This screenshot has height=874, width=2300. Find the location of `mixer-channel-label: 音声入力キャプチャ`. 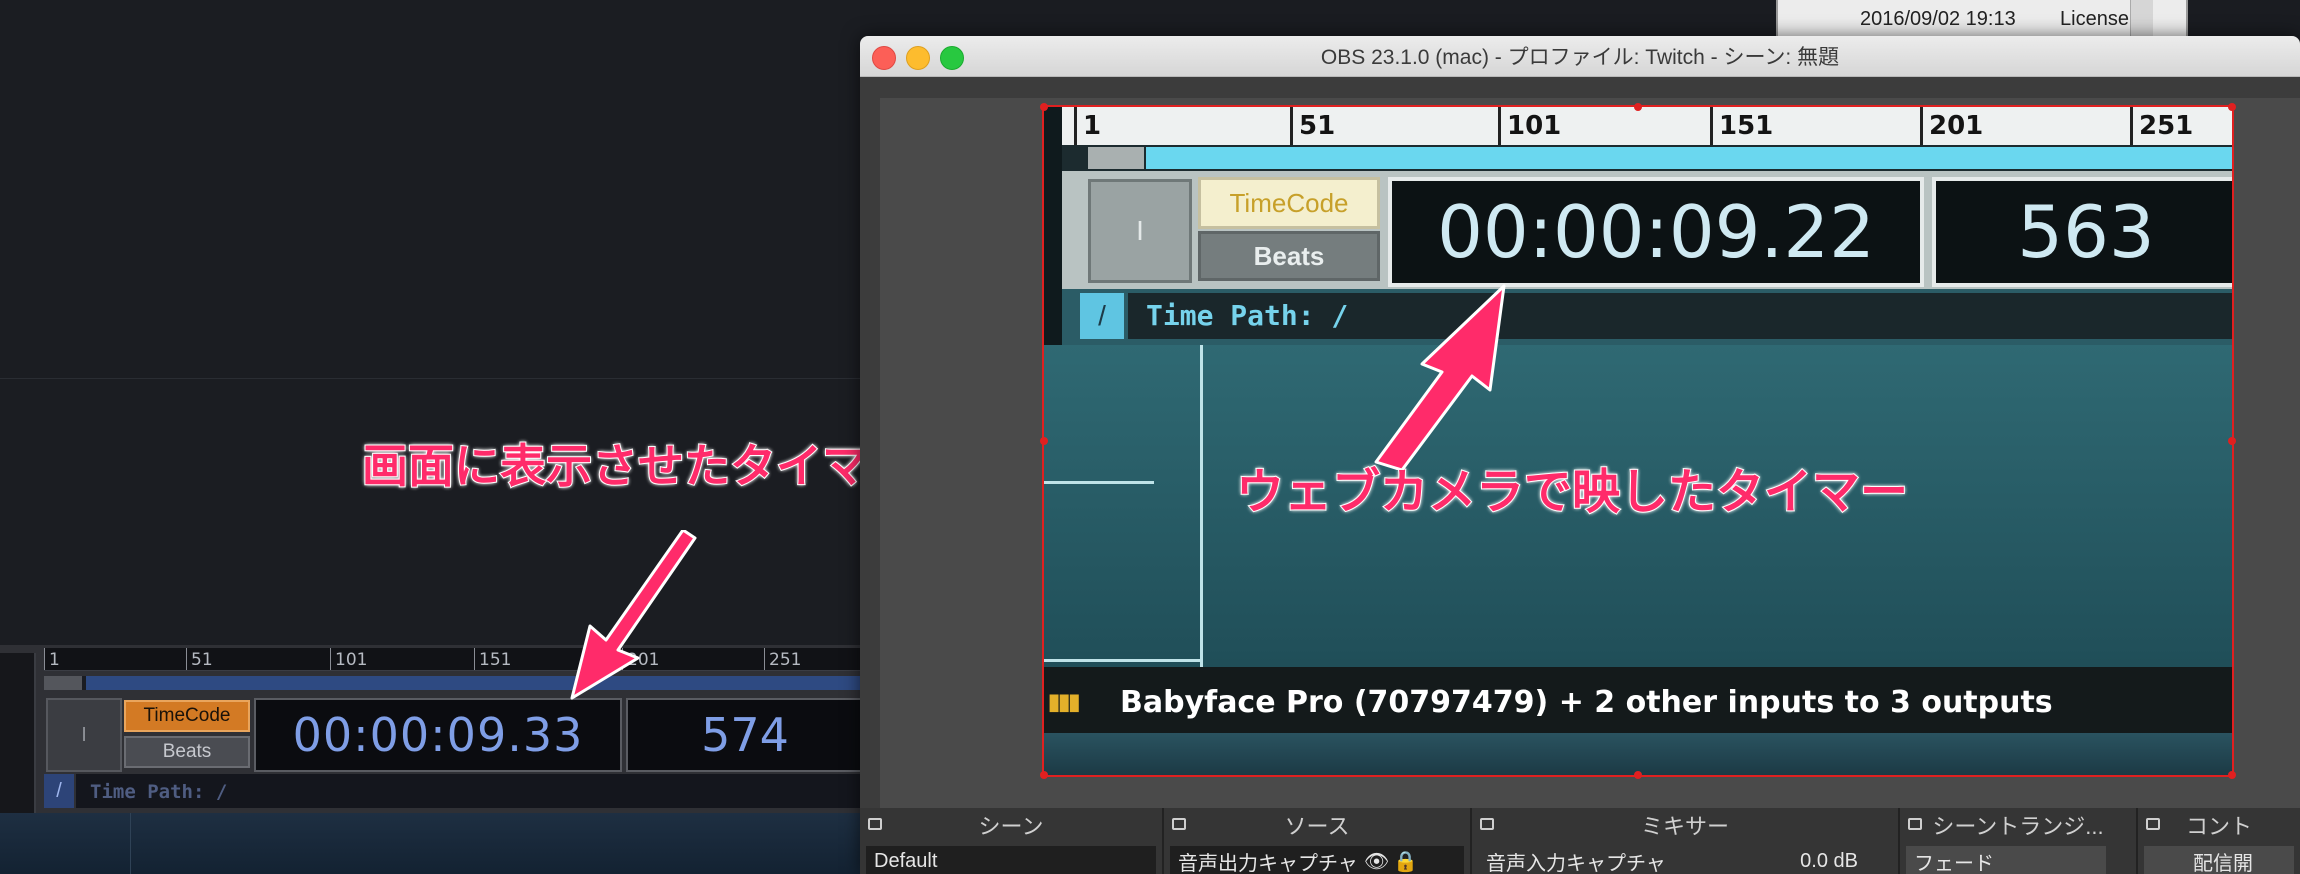

mixer-channel-label: 音声入力キャプチャ is located at coordinates (1576, 863).